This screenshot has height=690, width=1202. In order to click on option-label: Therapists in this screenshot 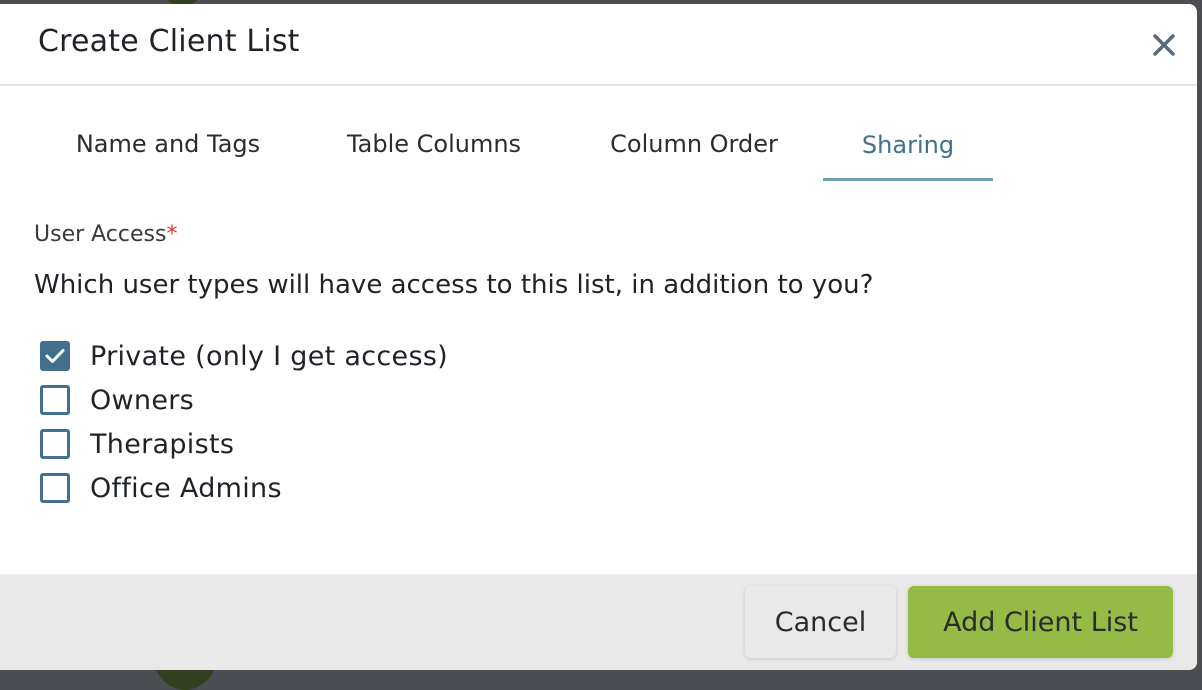, I will do `click(162, 444)`.